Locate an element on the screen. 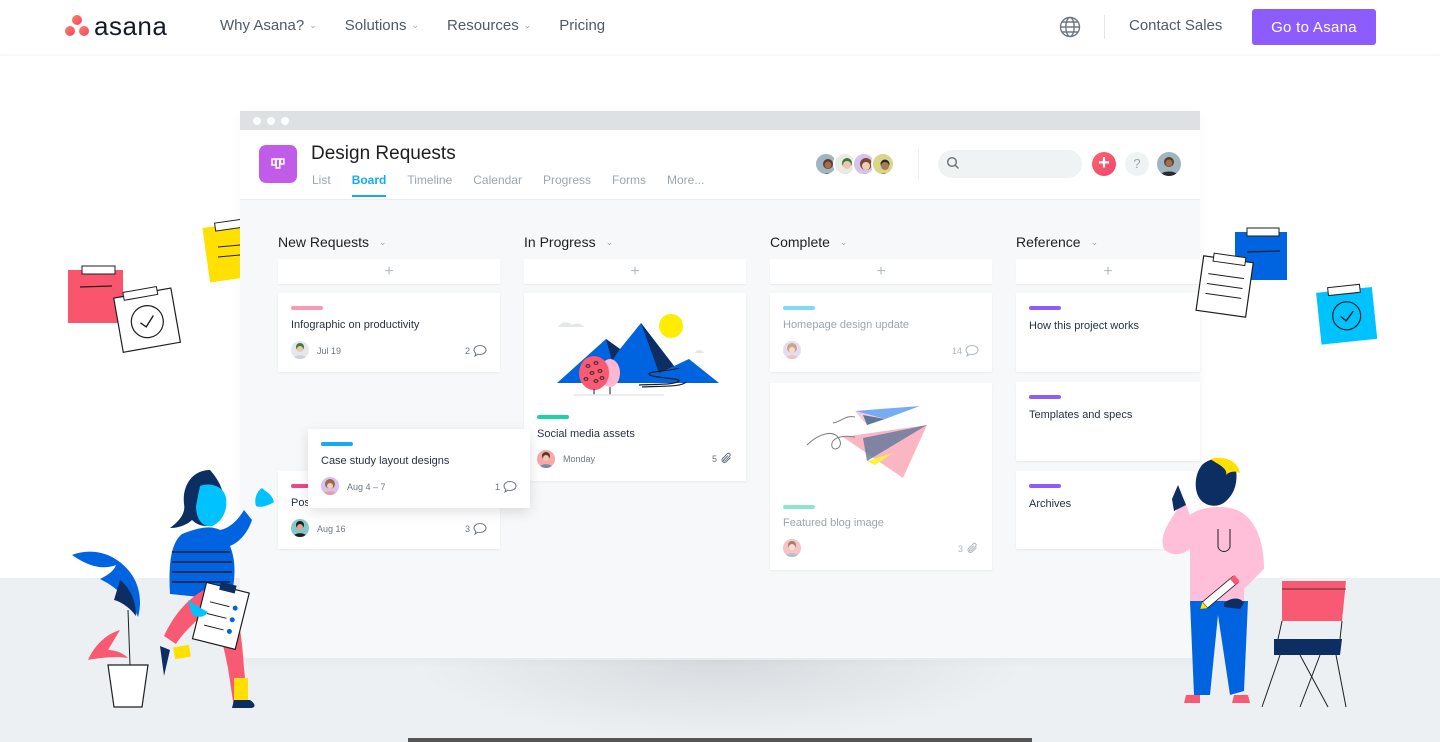 This screenshot has height=742, width=1440. floor-line is located at coordinates (720, 740).